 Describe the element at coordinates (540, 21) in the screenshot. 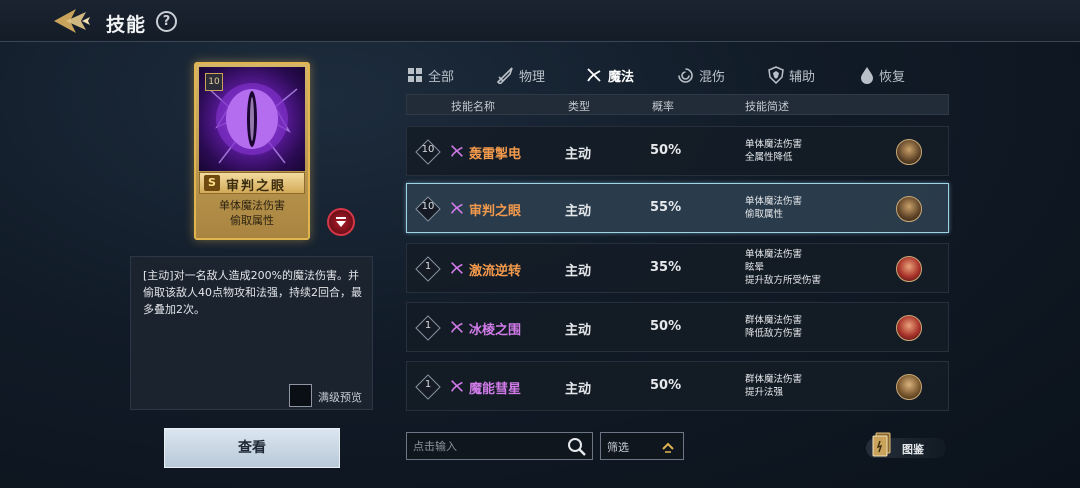

I see `top-bar: 技能 ?` at that location.